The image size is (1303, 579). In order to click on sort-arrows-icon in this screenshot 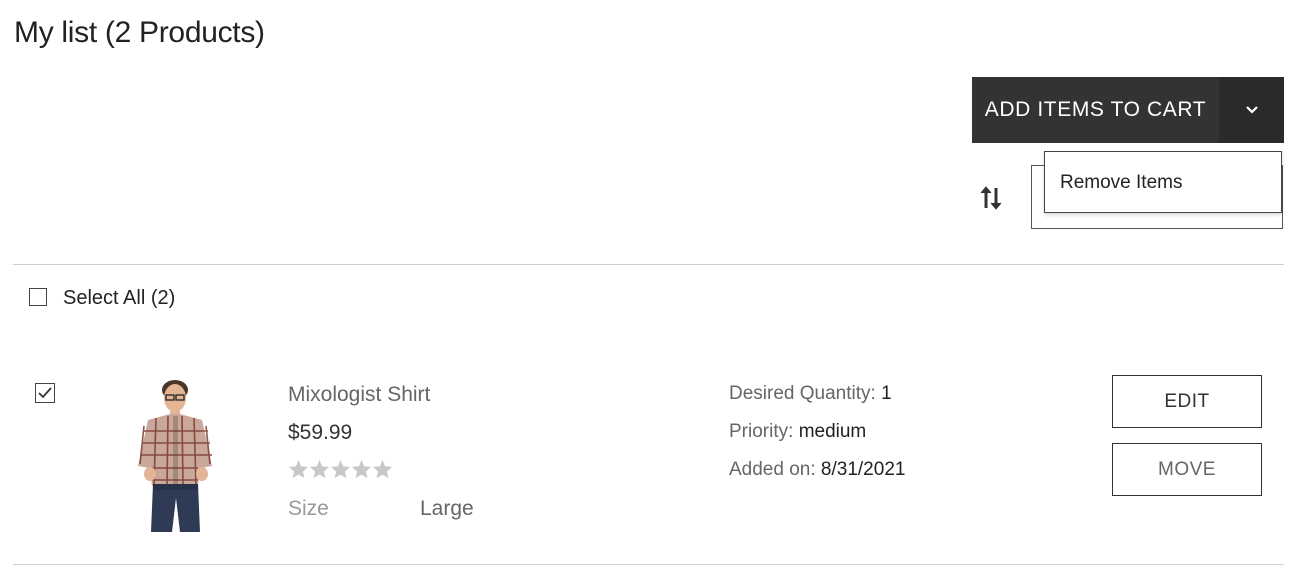, I will do `click(991, 198)`.